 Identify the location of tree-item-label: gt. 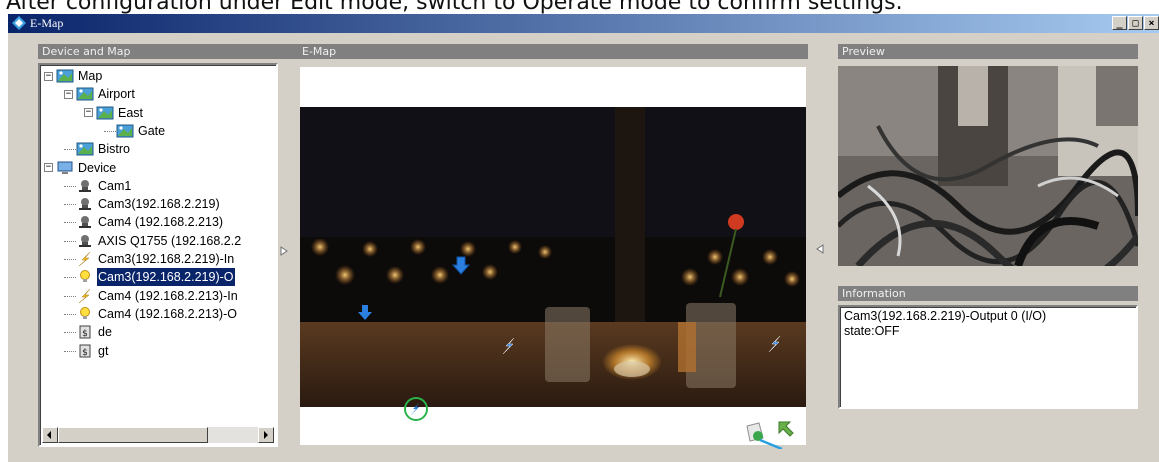
(103, 350).